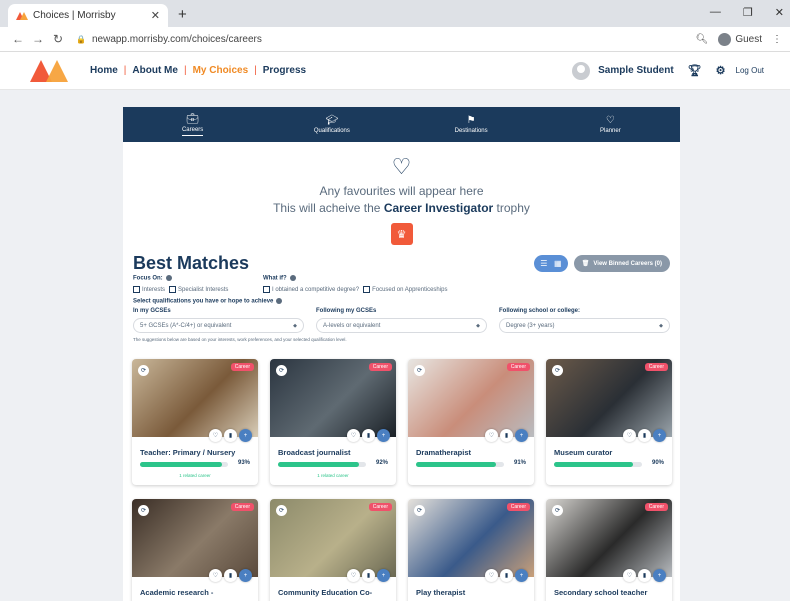 The image size is (790, 601). I want to click on career-title: Teacher: Primary / Nursery, so click(187, 452).